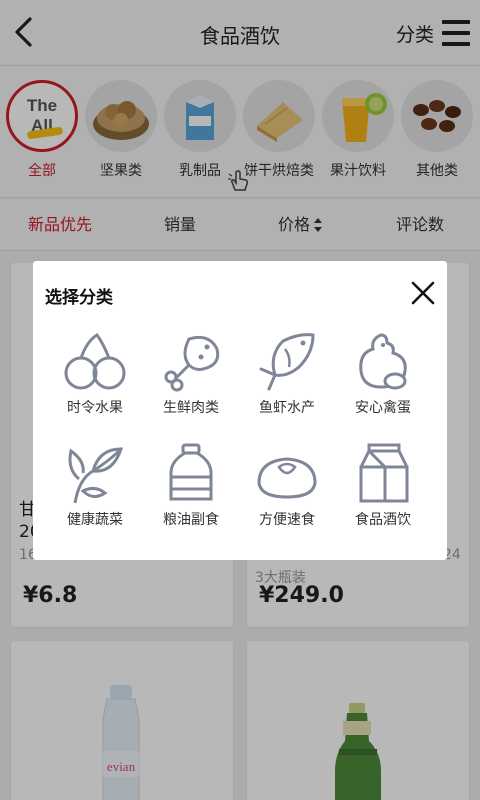 Image resolution: width=480 pixels, height=800 pixels. I want to click on cherry-icon, so click(95, 361).